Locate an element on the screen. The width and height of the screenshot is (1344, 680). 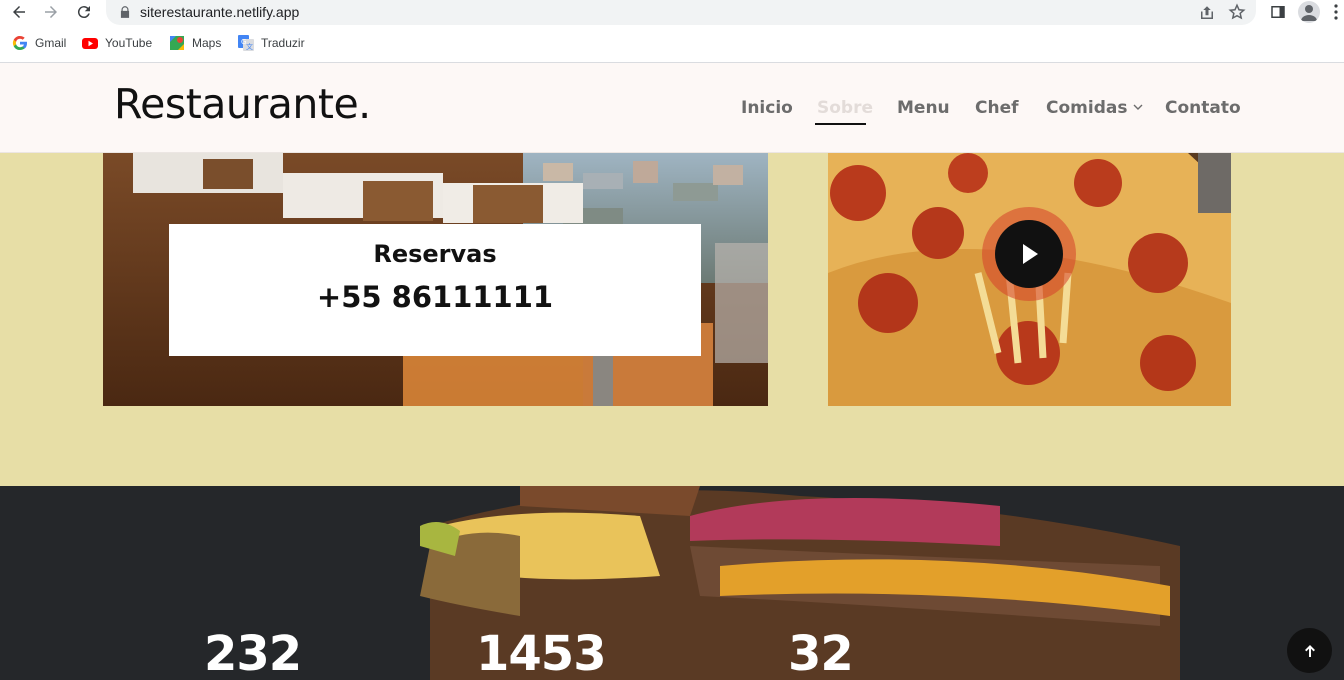
nav-comidas: Comidas is located at coordinates (1094, 108).